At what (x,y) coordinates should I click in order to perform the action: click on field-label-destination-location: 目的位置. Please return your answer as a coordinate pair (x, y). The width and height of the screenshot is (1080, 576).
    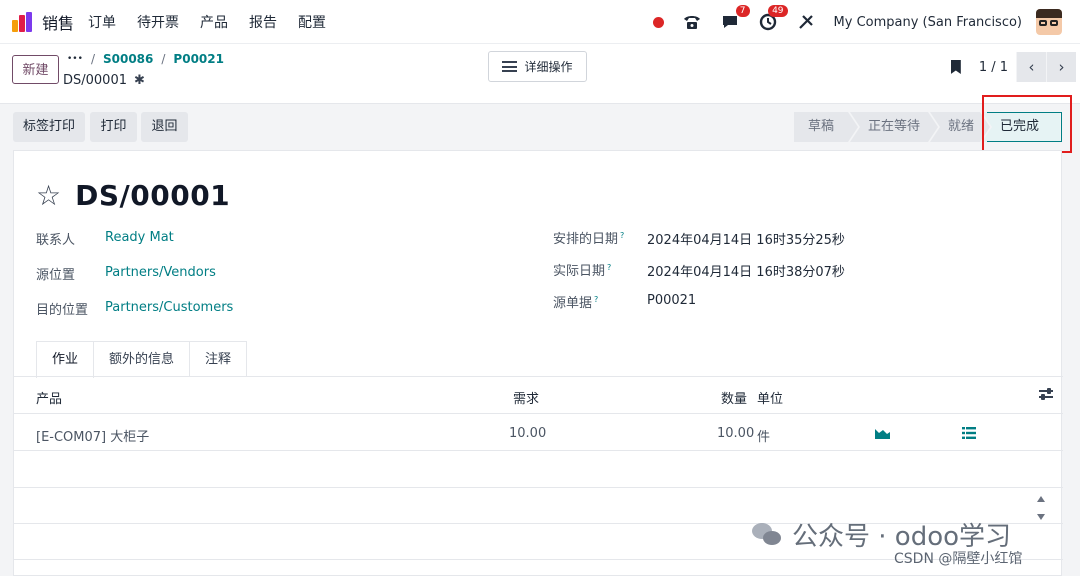
    Looking at the image, I should click on (62, 310).